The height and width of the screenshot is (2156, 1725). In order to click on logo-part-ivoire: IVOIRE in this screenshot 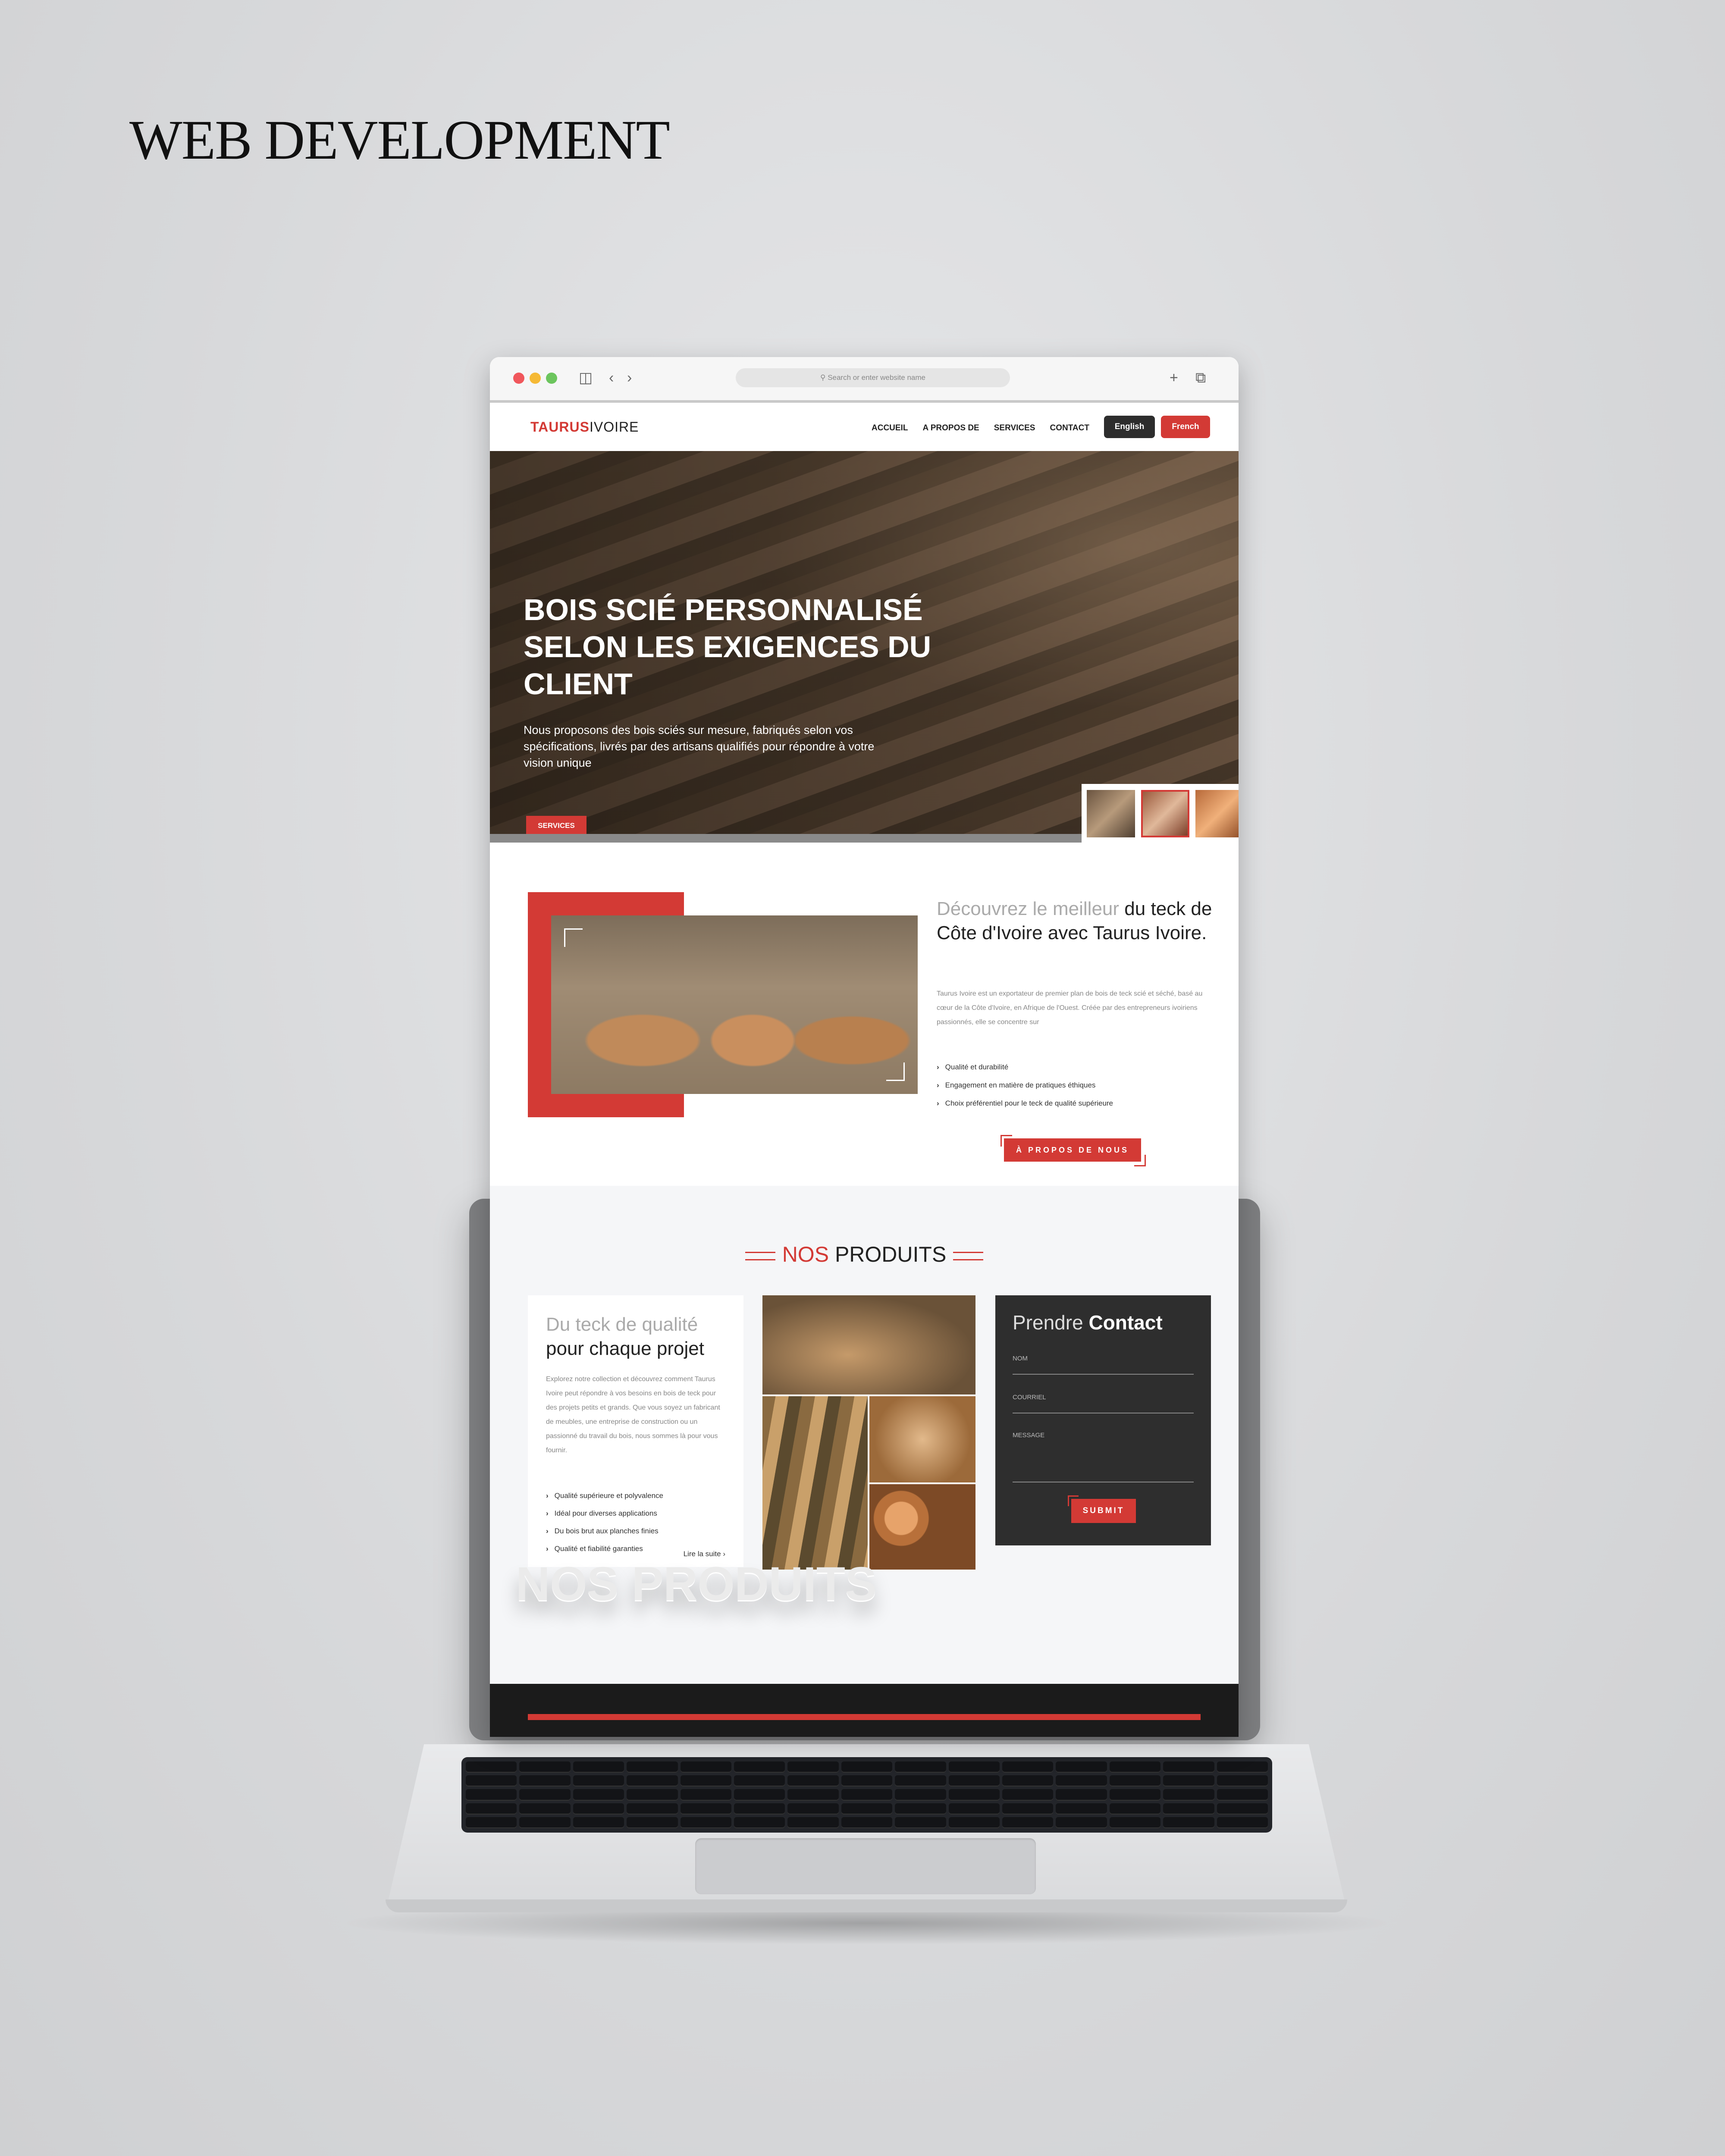, I will do `click(614, 427)`.